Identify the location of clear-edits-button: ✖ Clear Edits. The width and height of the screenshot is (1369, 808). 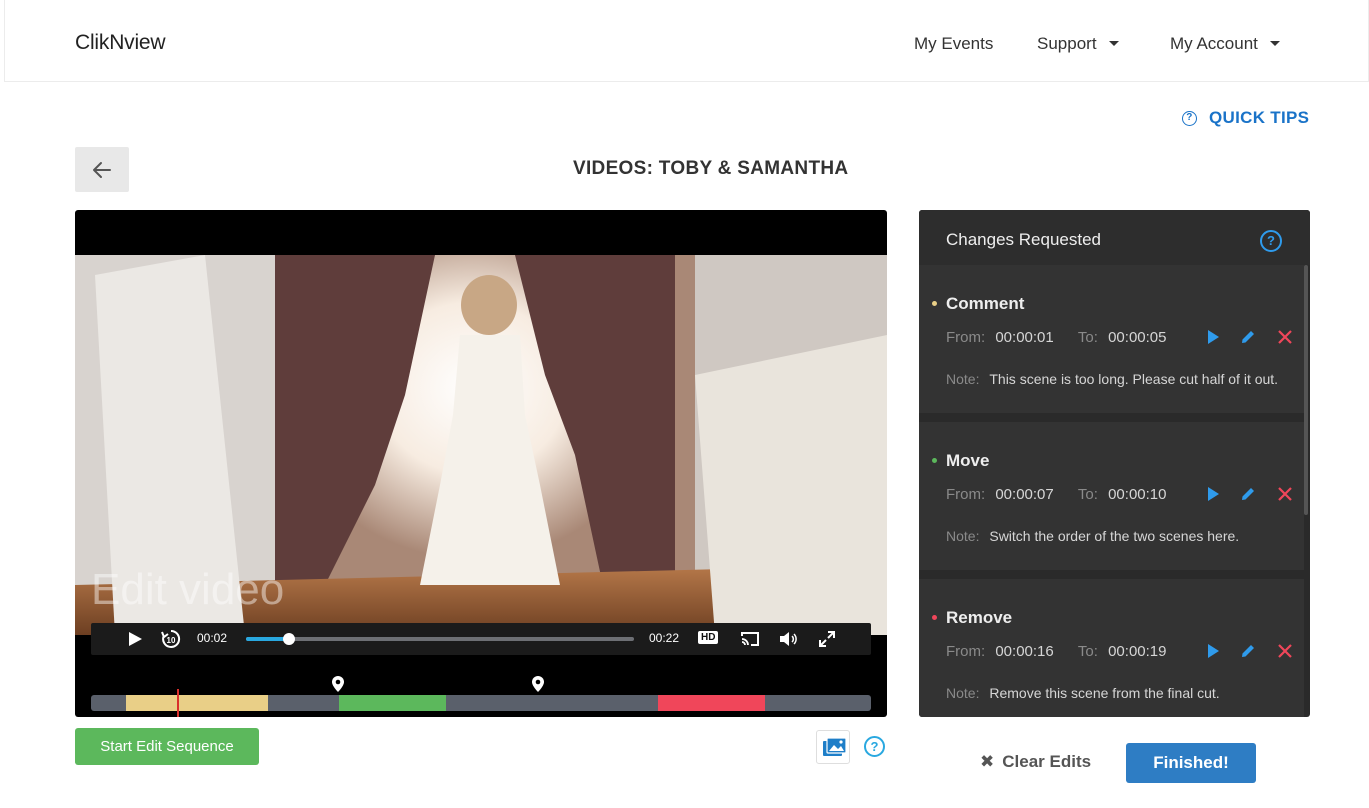
(1035, 762).